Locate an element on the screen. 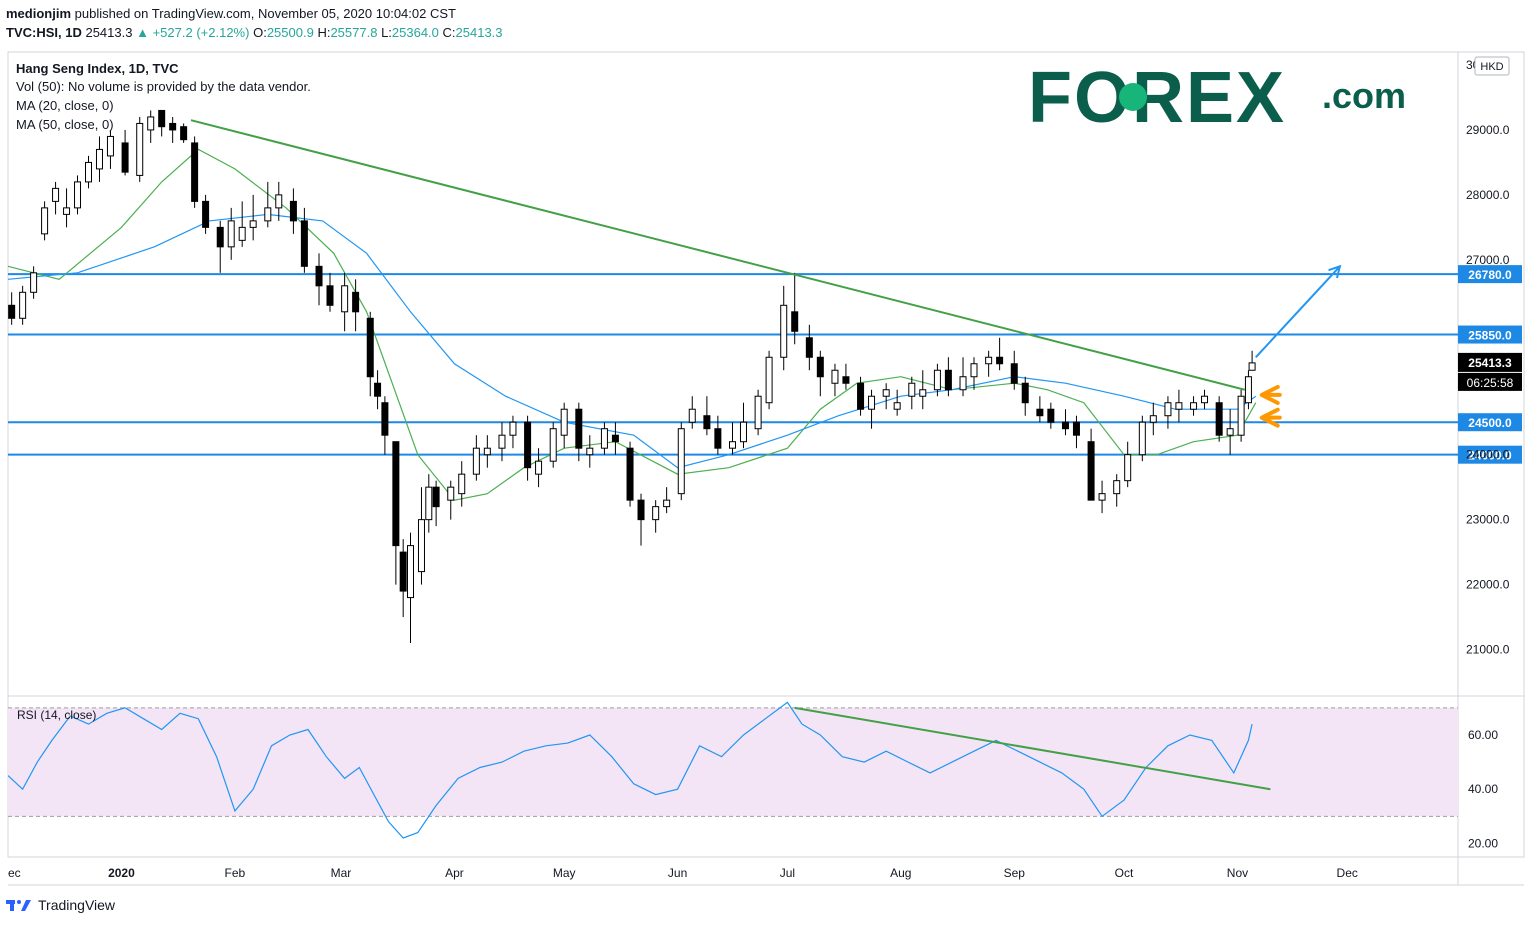 The width and height of the screenshot is (1536, 927). price-tick-label: 22000.0 is located at coordinates (1488, 585).